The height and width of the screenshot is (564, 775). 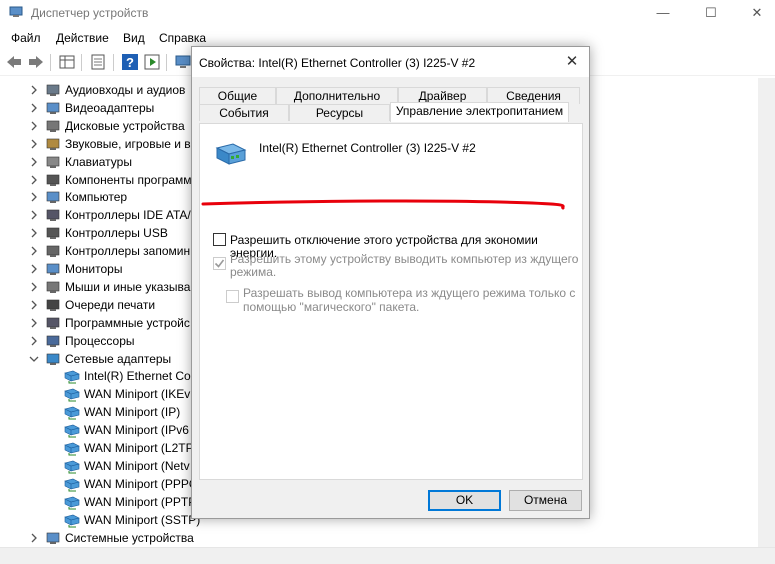 What do you see at coordinates (100, 215) in the screenshot?
I see `tree-item: Контроллеры IDE ATA/` at bounding box center [100, 215].